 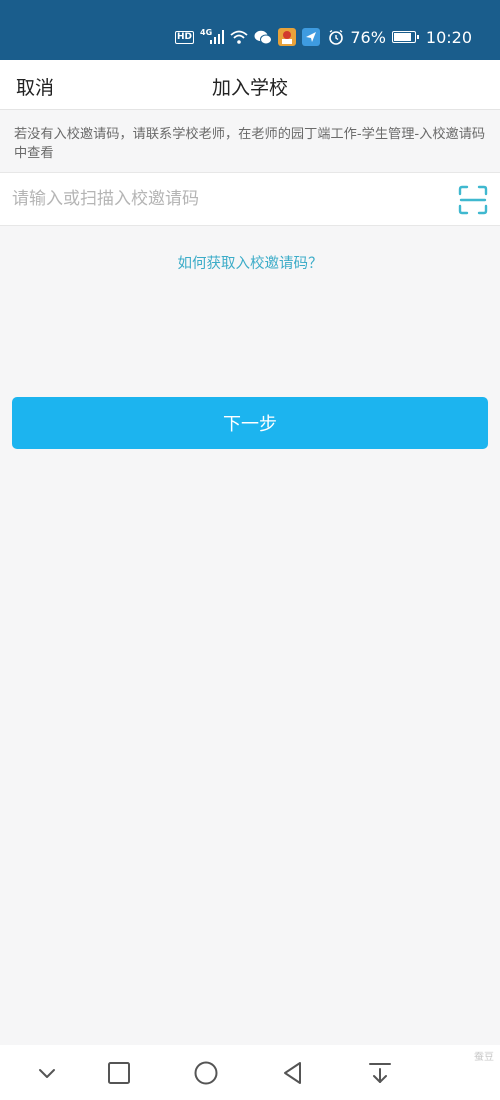 What do you see at coordinates (250, 1072) in the screenshot?
I see `system-nav-bar` at bounding box center [250, 1072].